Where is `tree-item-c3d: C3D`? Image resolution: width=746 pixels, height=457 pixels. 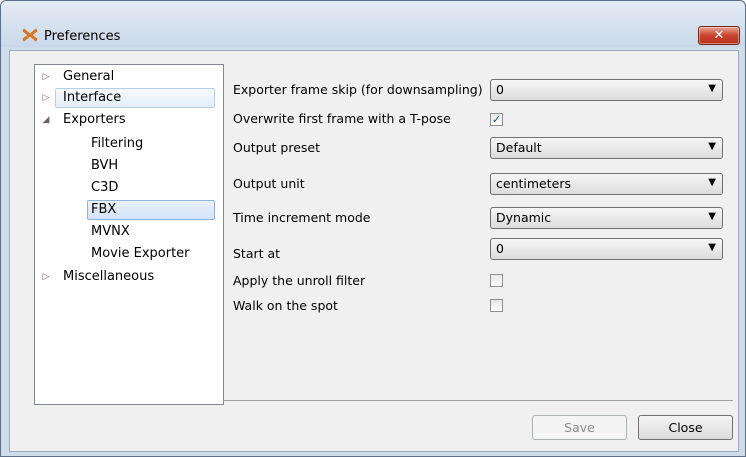 tree-item-c3d: C3D is located at coordinates (151, 188).